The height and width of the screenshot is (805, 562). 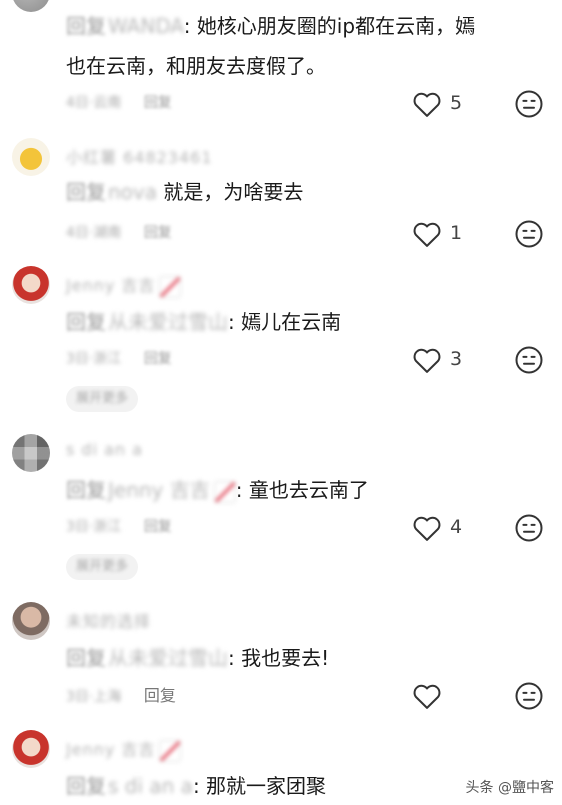 I want to click on comment-text: 回复 从未爱过雪山: 我也要去!, so click(x=198, y=658).